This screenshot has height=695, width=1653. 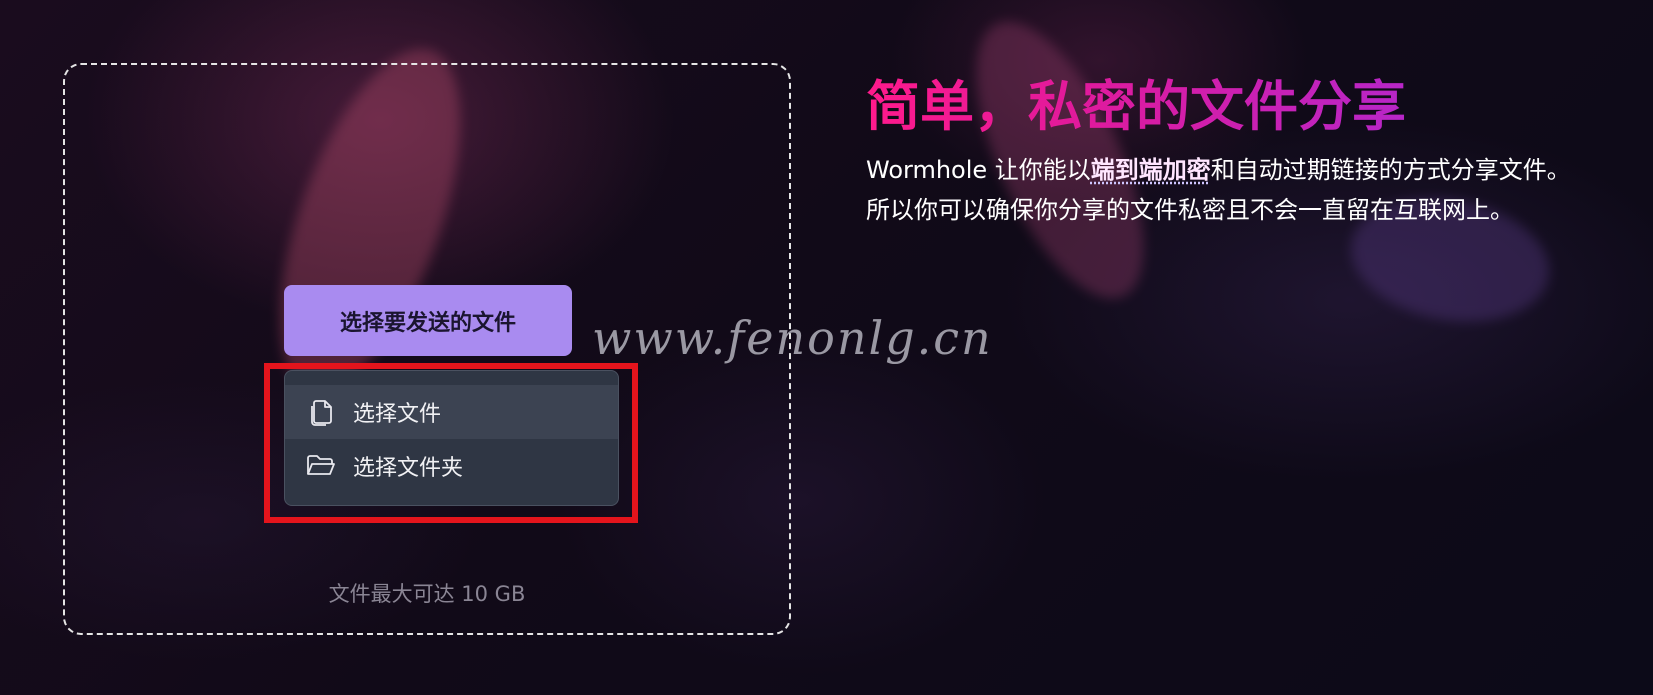 I want to click on e2e-encryption-link: 端到端加密, so click(x=1151, y=170).